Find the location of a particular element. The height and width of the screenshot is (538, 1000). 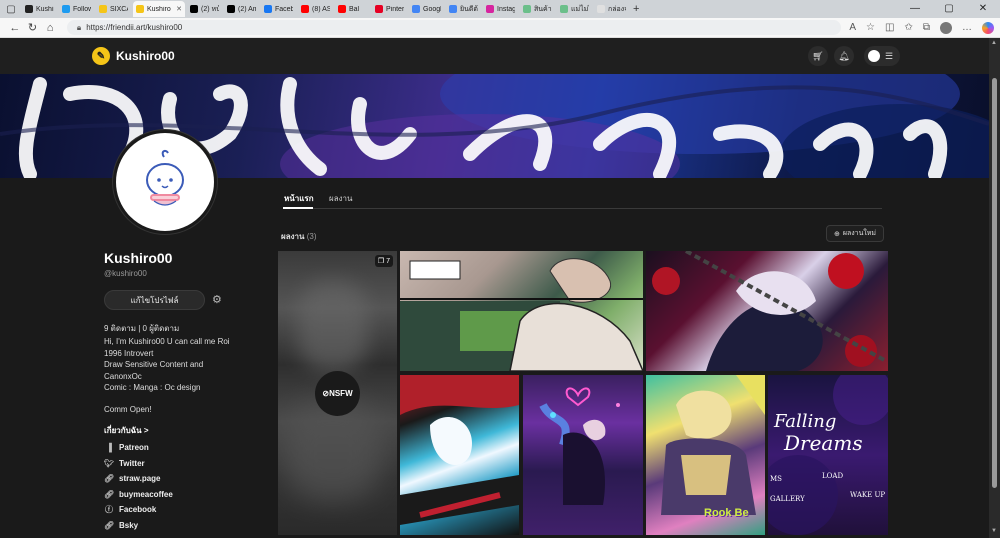

splash-art is located at coordinates (459, 450).